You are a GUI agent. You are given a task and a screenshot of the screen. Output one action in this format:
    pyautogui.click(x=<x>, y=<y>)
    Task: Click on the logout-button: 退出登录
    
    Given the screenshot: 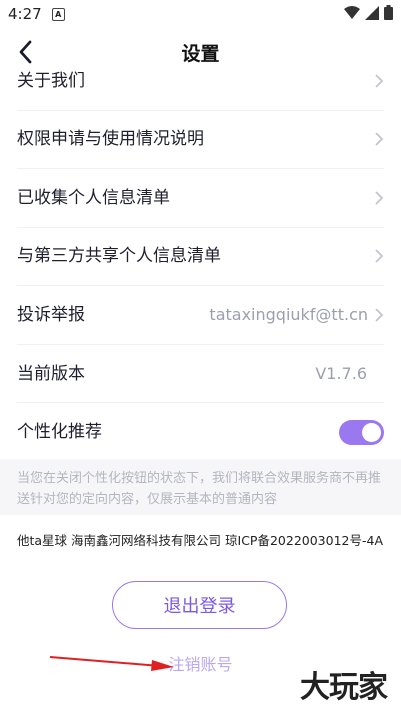 What is the action you would take?
    pyautogui.click(x=199, y=605)
    